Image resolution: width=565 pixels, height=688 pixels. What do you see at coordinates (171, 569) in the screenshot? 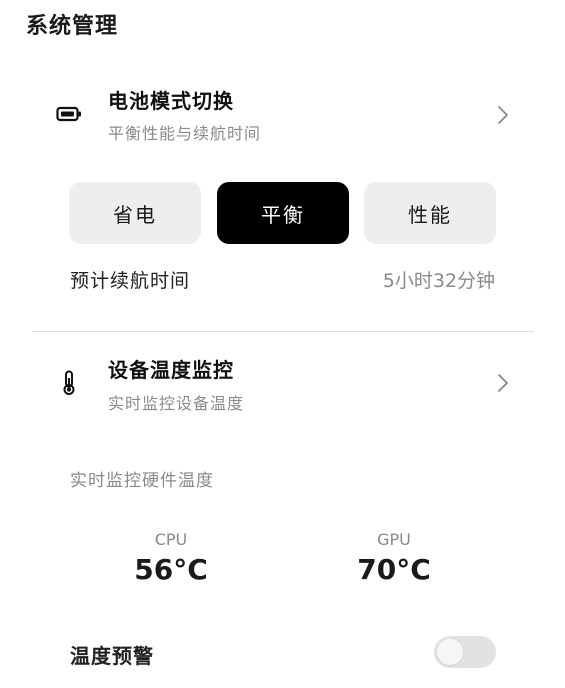
I see `cpu-value: 56°C` at bounding box center [171, 569].